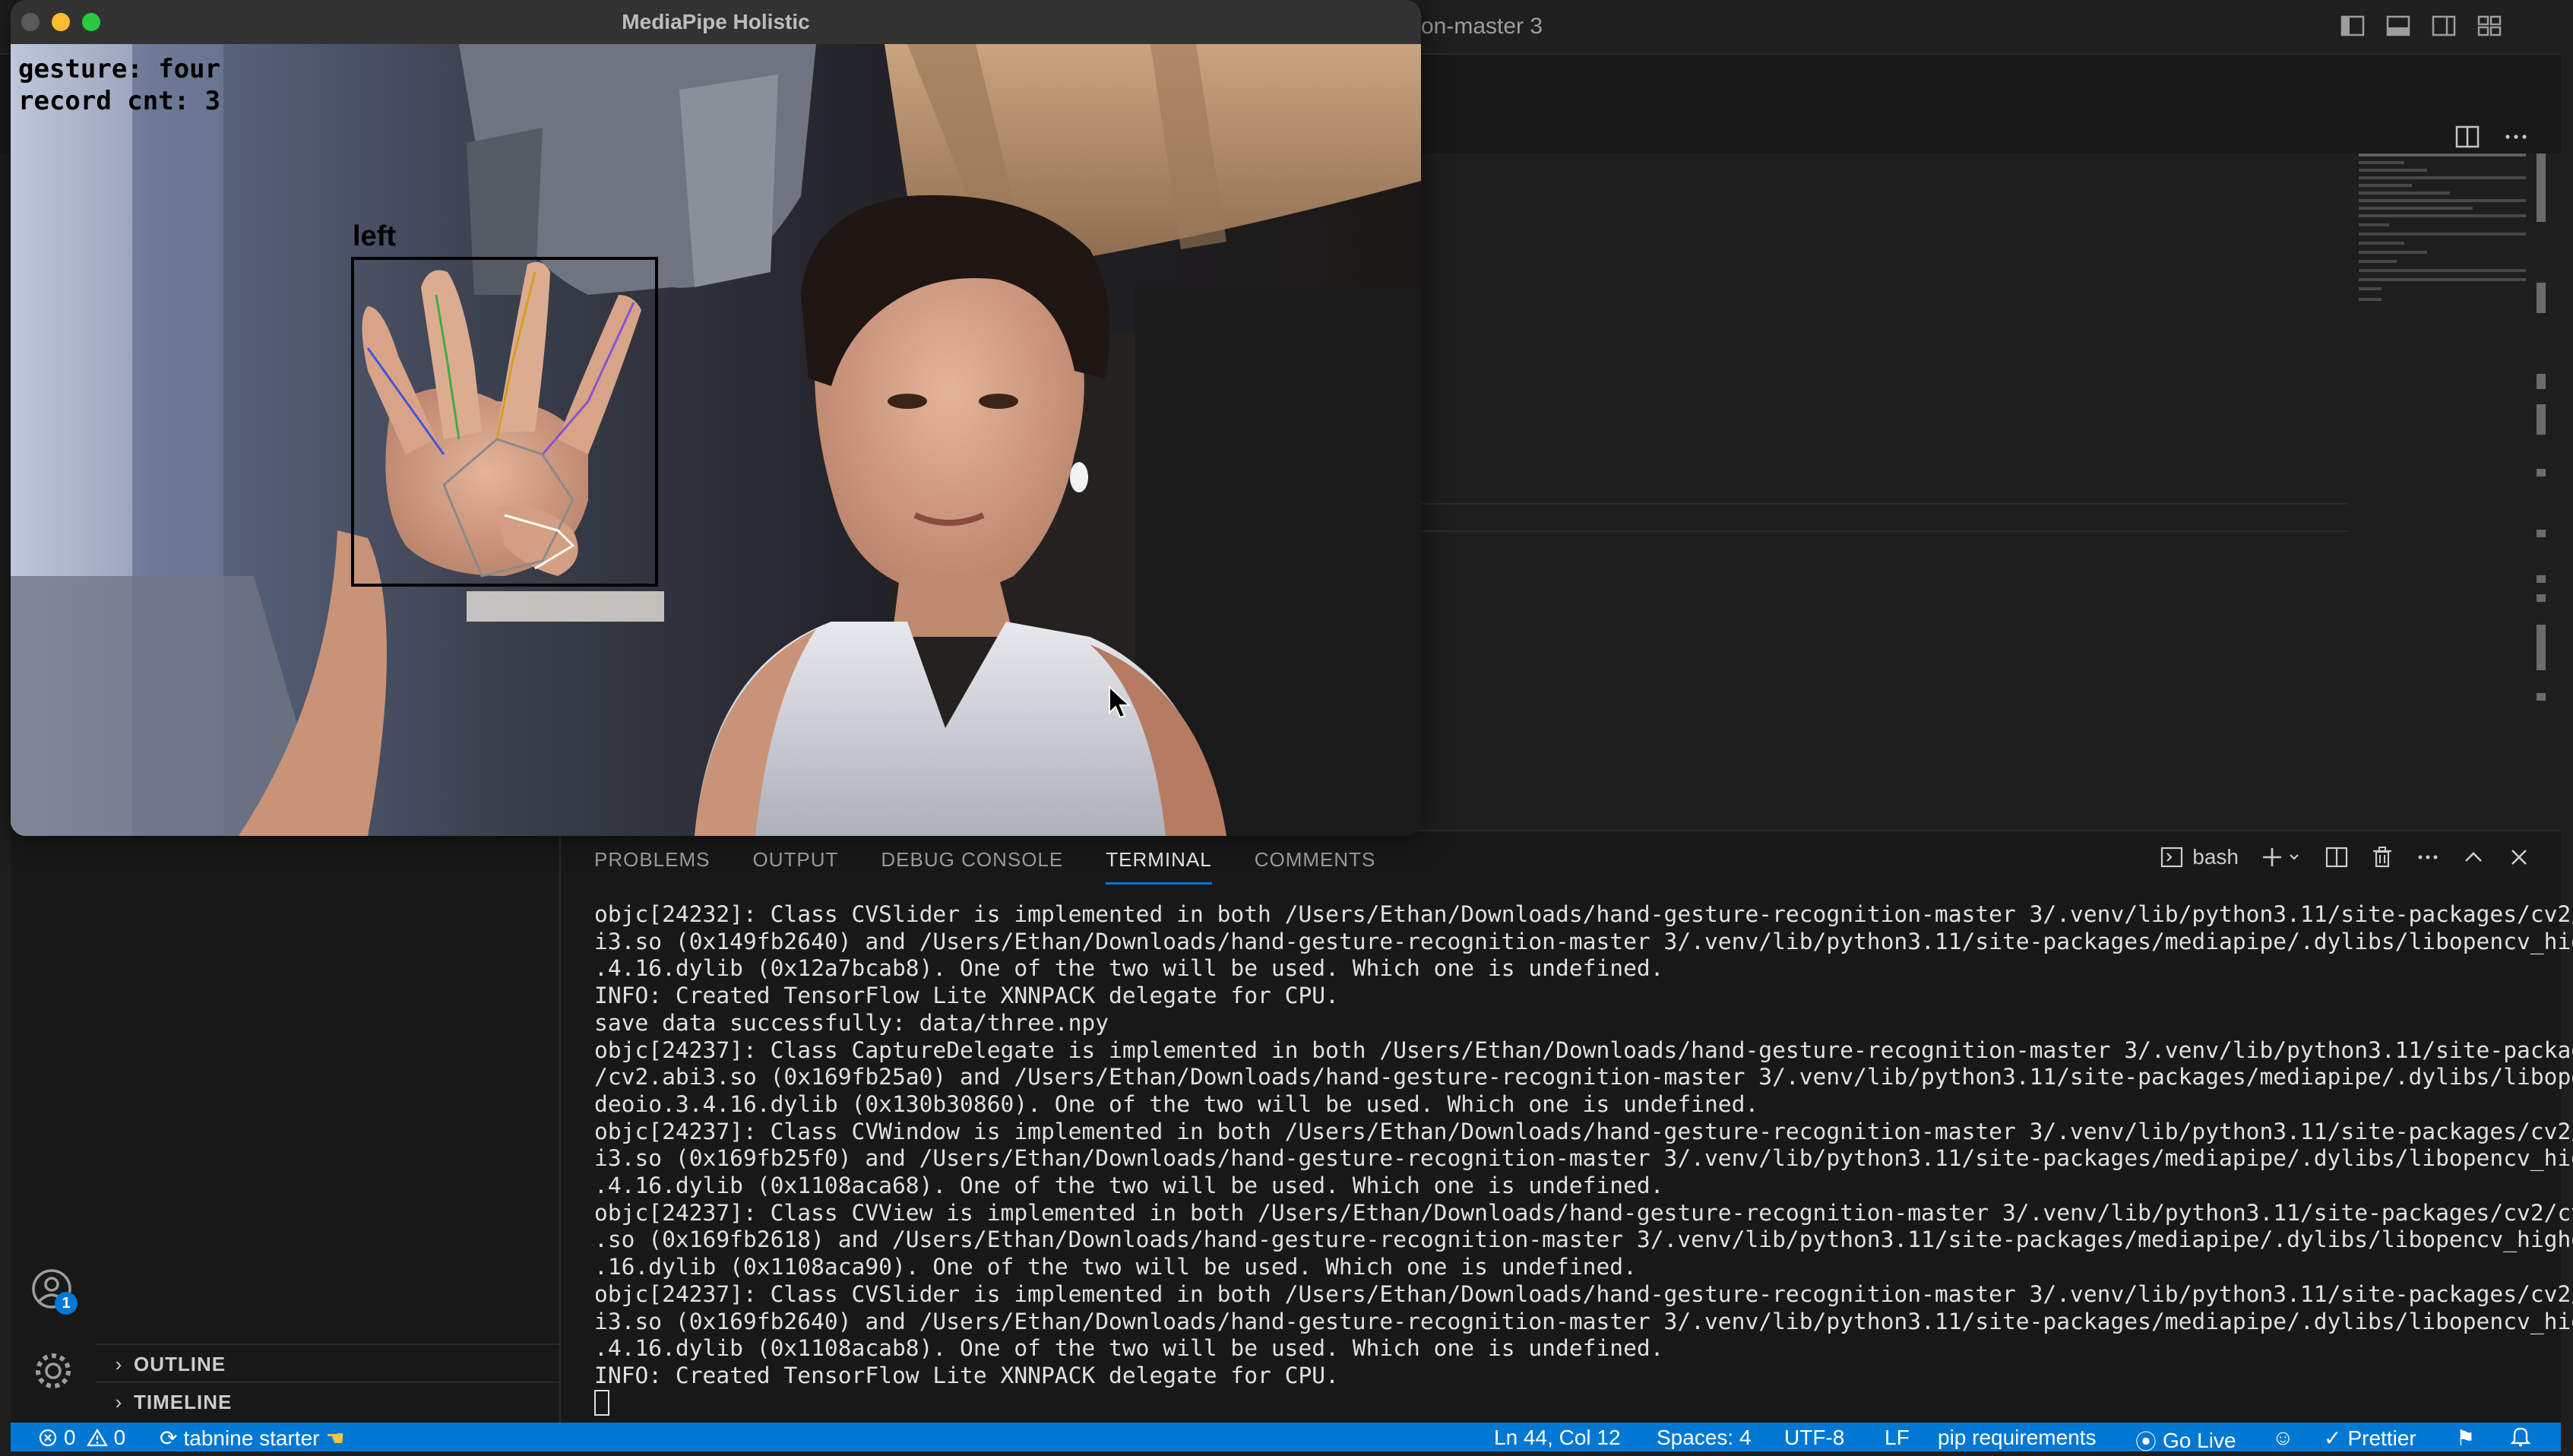 The image size is (2573, 1456). Describe the element at coordinates (2519, 857) in the screenshot. I see `close-icon` at that location.